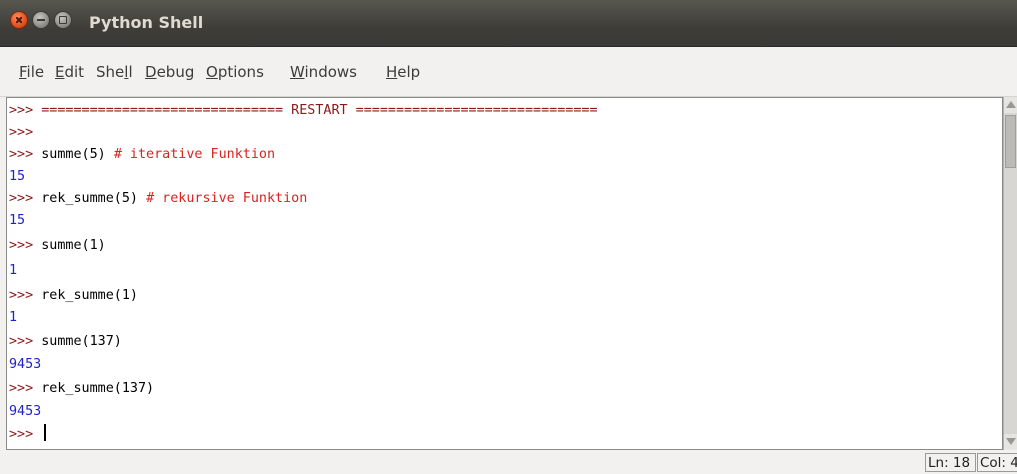  Describe the element at coordinates (330, 72) in the screenshot. I see `menu-label-rest: indows` at that location.